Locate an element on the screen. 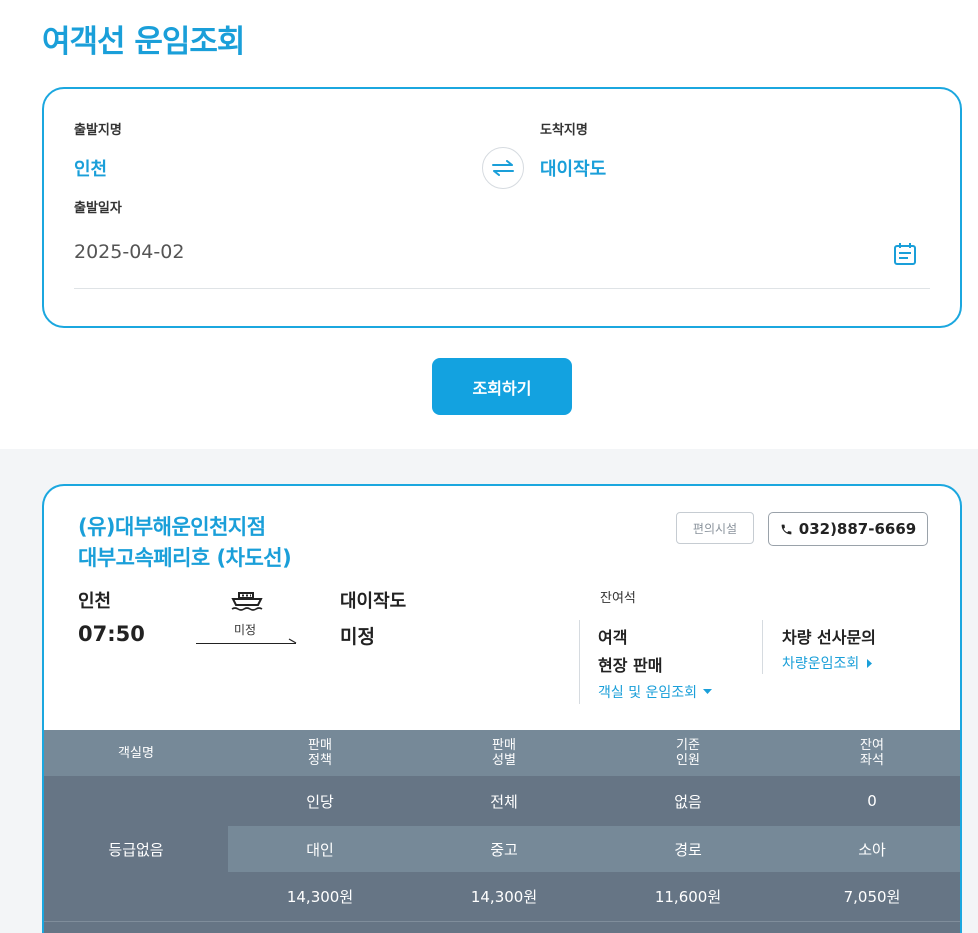 This screenshot has height=933, width=978. table-cell: 11,600원 is located at coordinates (688, 897).